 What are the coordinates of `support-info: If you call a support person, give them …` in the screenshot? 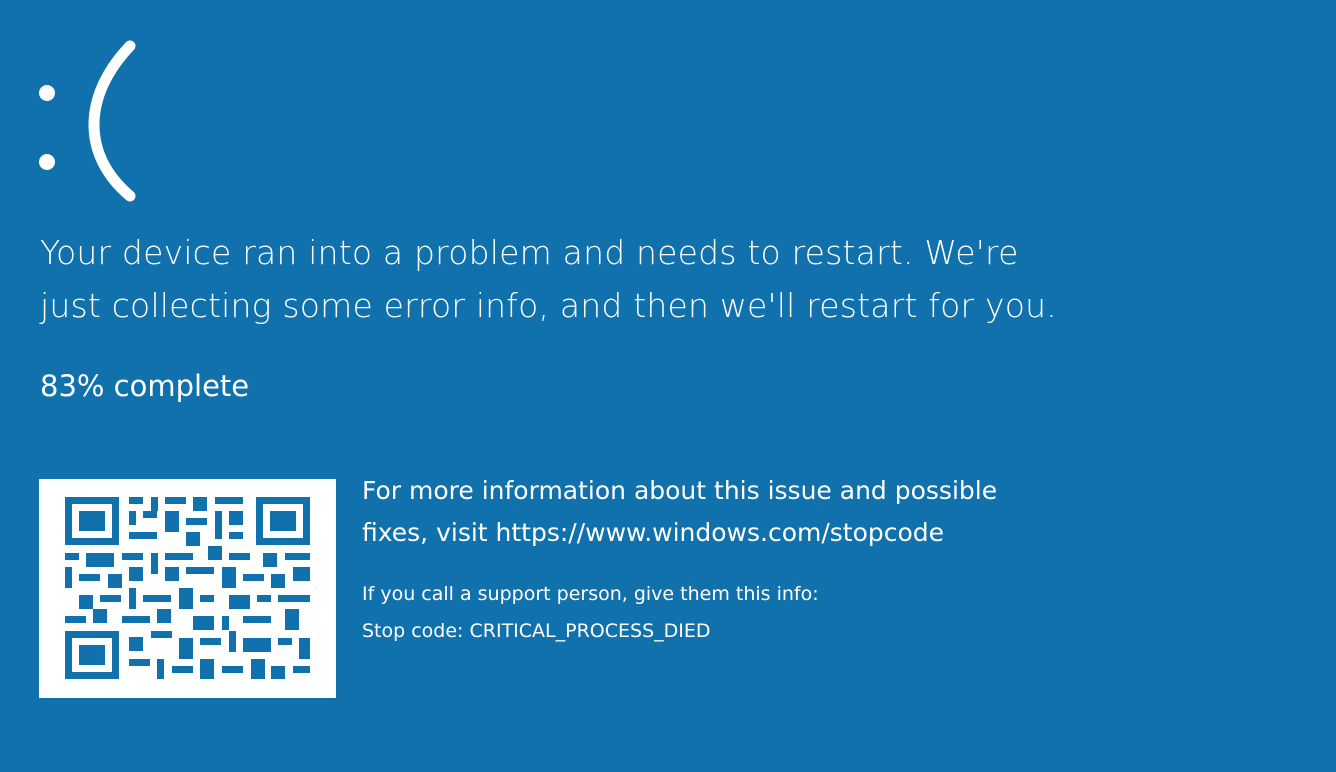 It's located at (812, 613).